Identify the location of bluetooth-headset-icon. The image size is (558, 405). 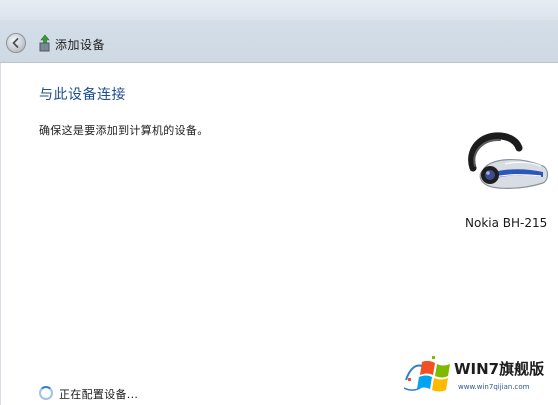
(505, 167).